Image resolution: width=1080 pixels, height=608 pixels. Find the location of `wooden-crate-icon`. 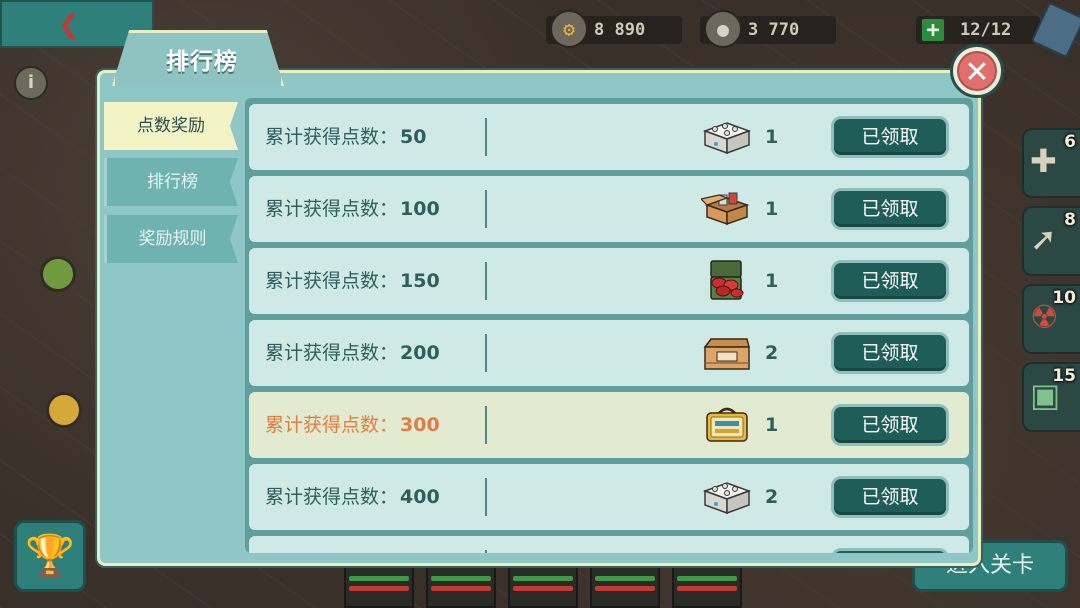

wooden-crate-icon is located at coordinates (726, 354).